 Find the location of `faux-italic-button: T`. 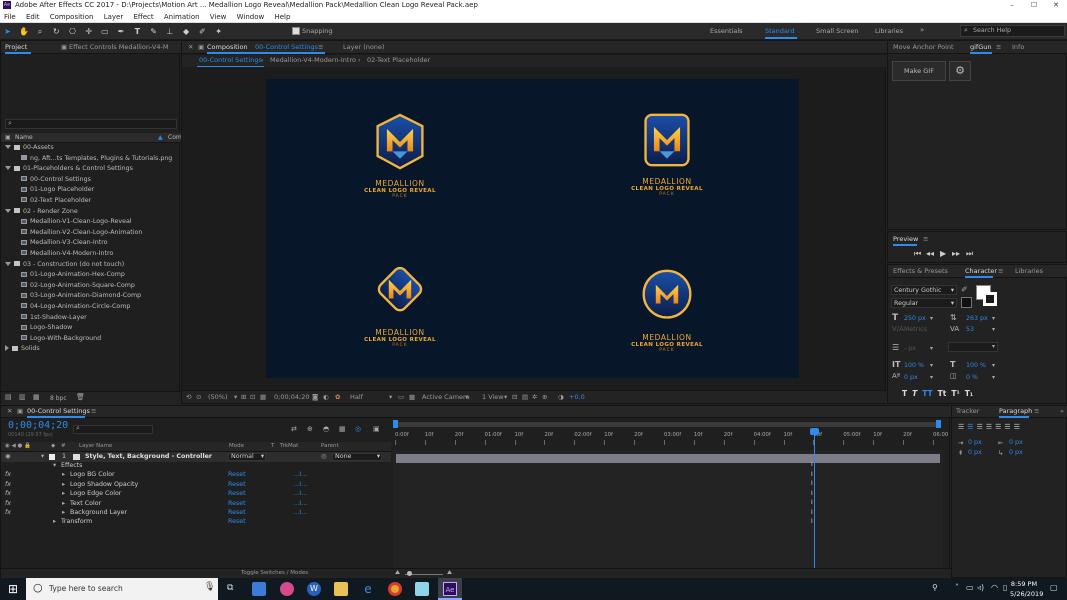

faux-italic-button: T is located at coordinates (914, 393).